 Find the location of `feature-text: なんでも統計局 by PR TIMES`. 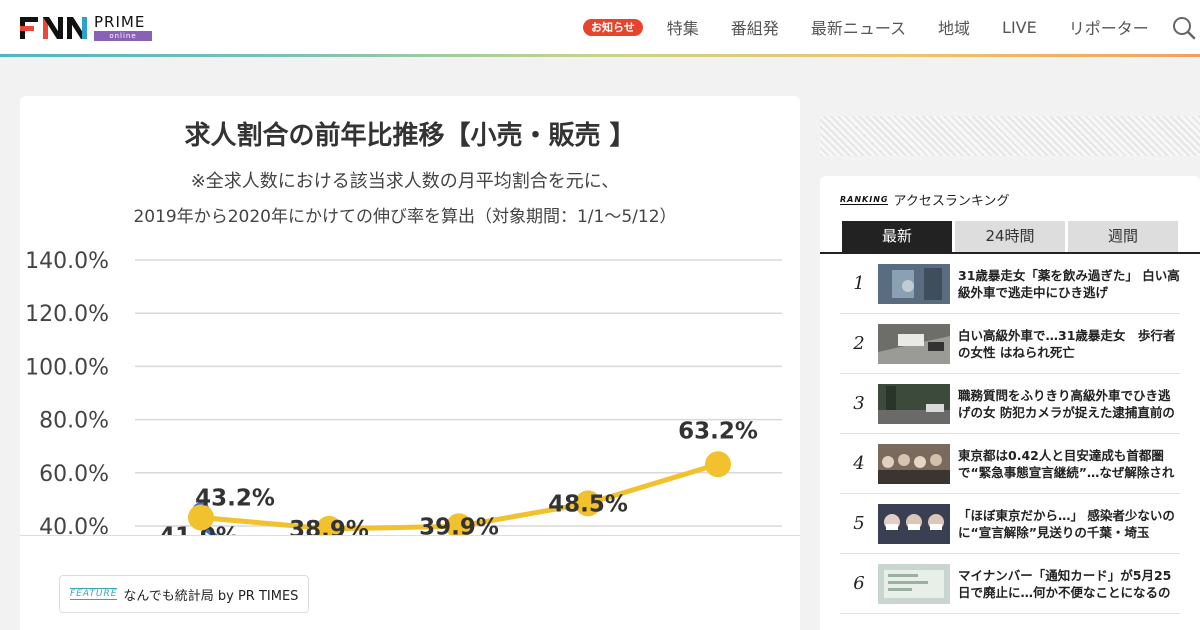

feature-text: なんでも統計局 by PR TIMES is located at coordinates (211, 596).